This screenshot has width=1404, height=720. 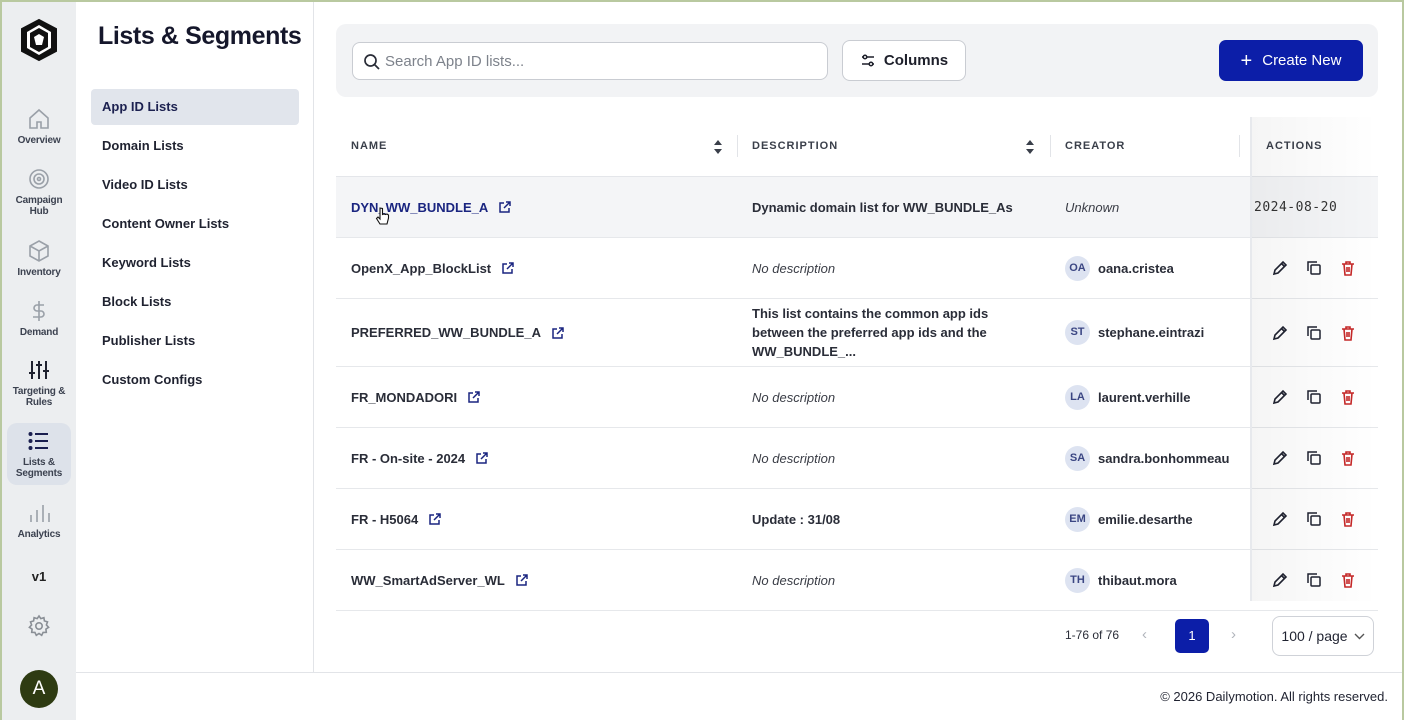 I want to click on user-avatar: A, so click(x=39, y=689).